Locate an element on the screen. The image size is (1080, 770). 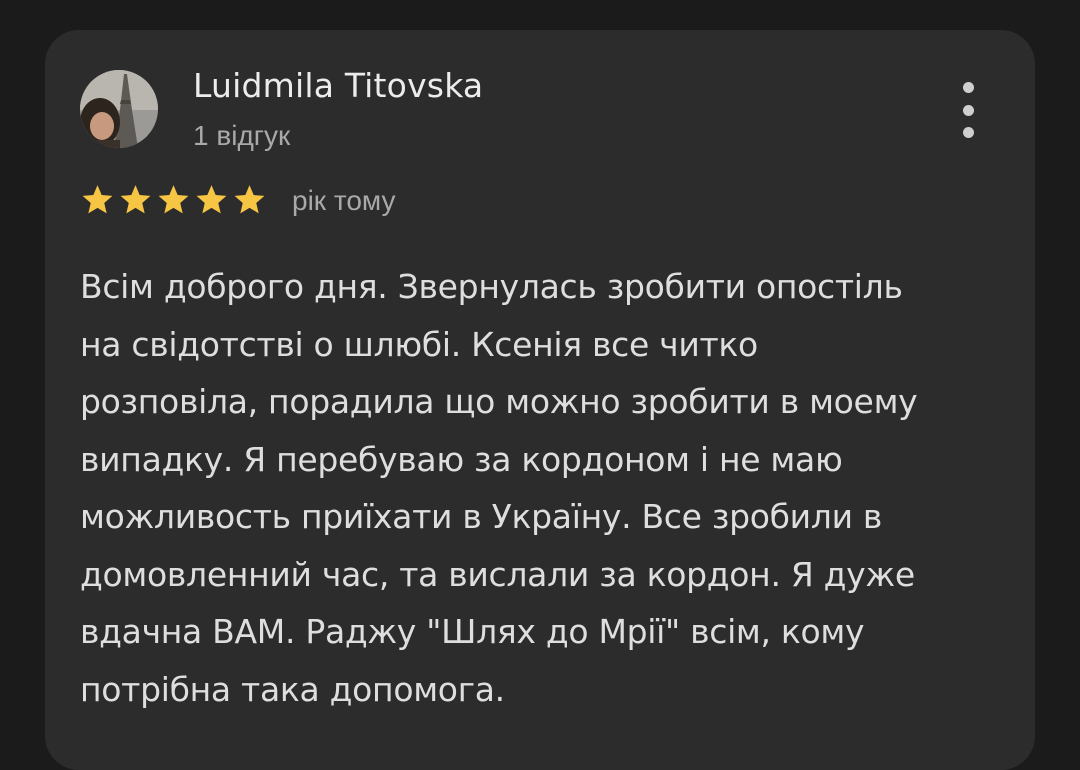
more-vert-icon is located at coordinates (968, 87).